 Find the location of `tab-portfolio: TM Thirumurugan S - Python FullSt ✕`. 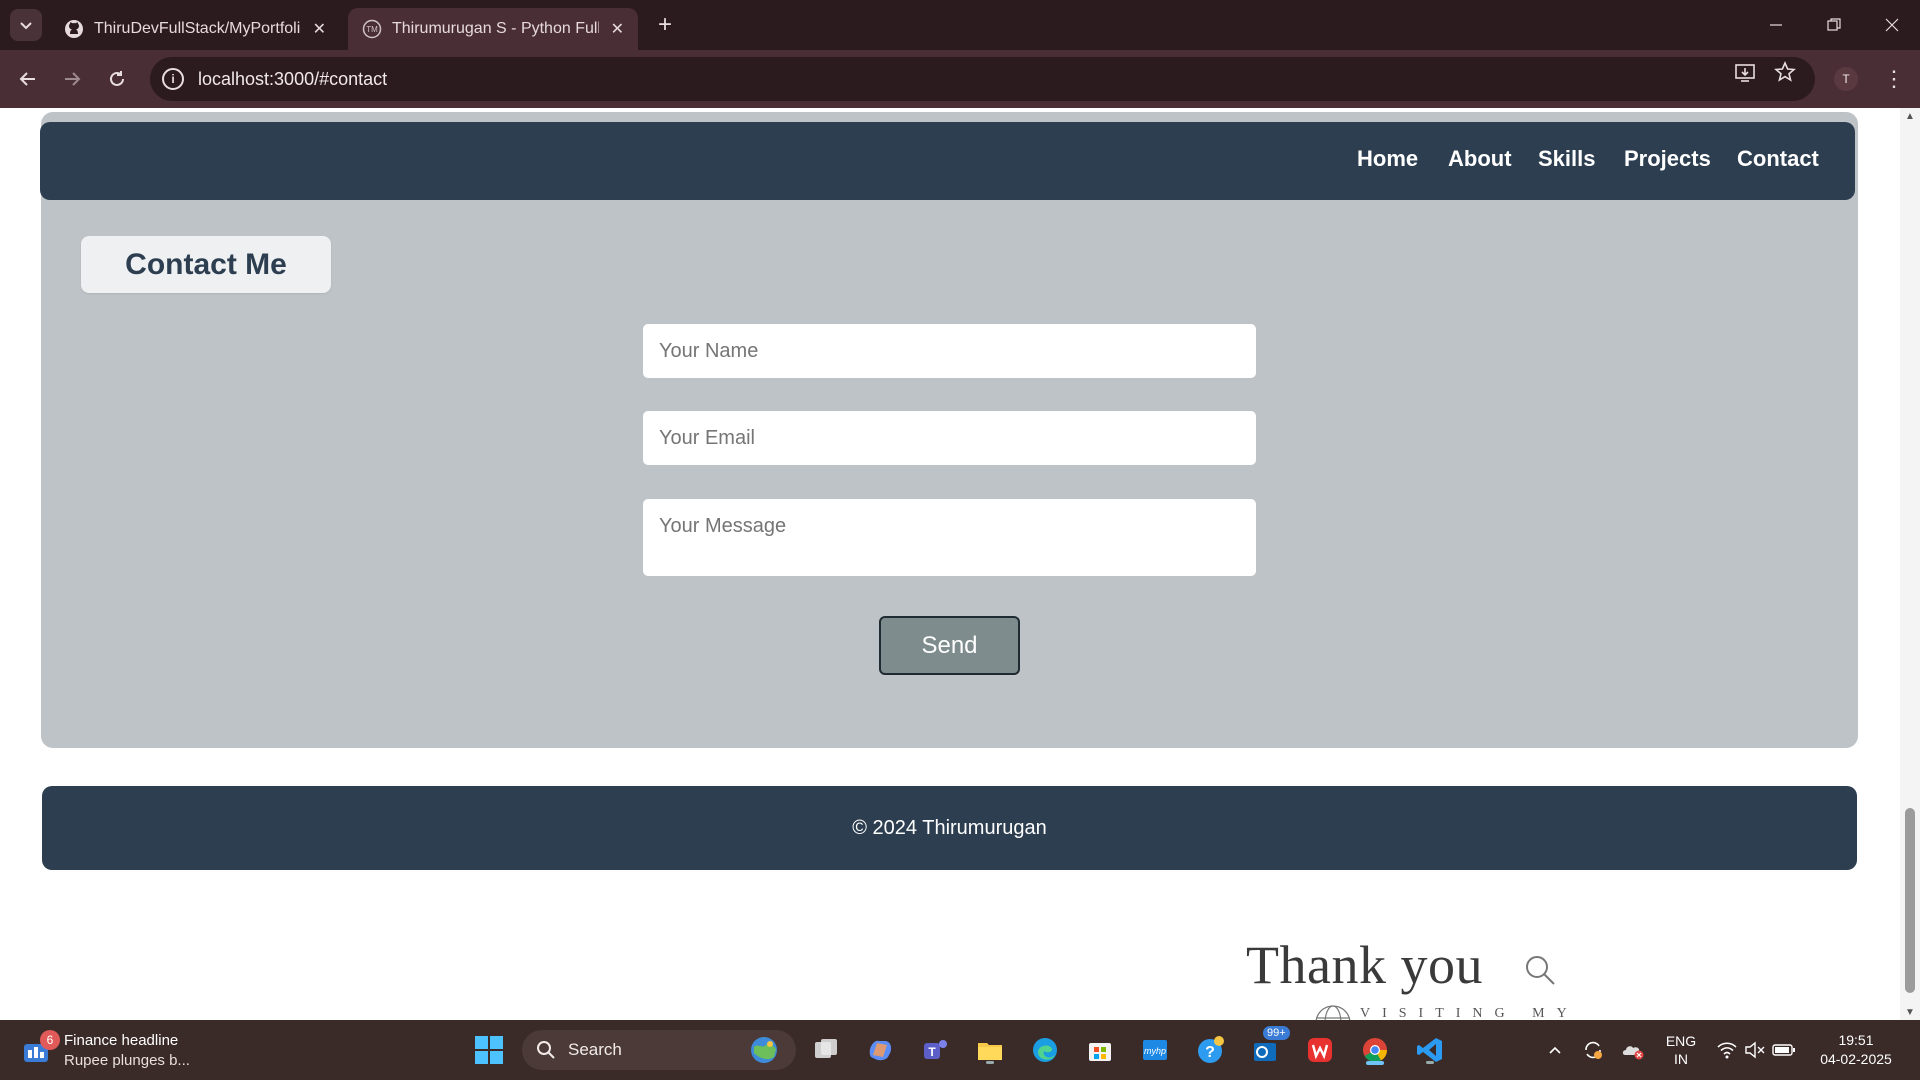

tab-portfolio: TM Thirumurugan S - Python FullSt ✕ is located at coordinates (493, 29).